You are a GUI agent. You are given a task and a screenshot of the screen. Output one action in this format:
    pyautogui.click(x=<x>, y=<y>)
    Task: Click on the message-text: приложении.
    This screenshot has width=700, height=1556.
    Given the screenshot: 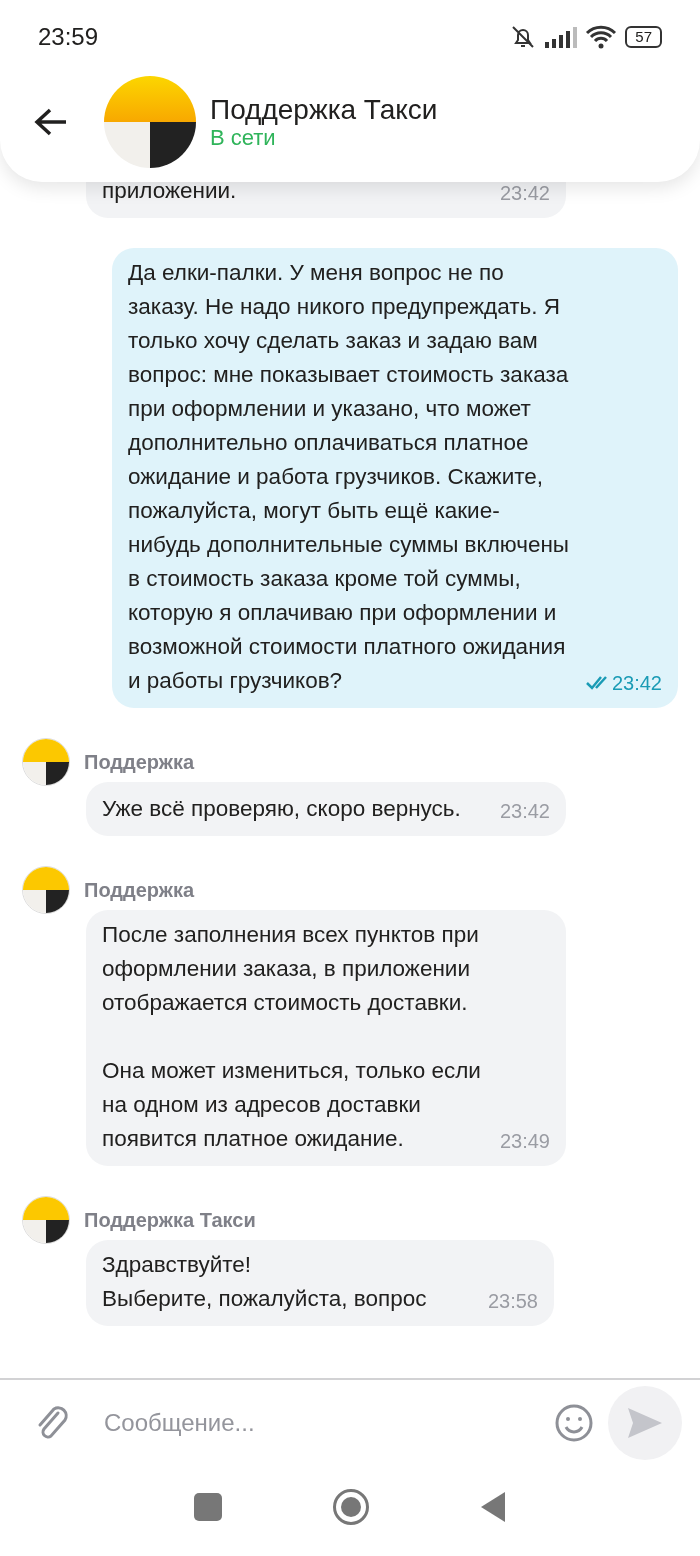 What is the action you would take?
    pyautogui.click(x=170, y=191)
    